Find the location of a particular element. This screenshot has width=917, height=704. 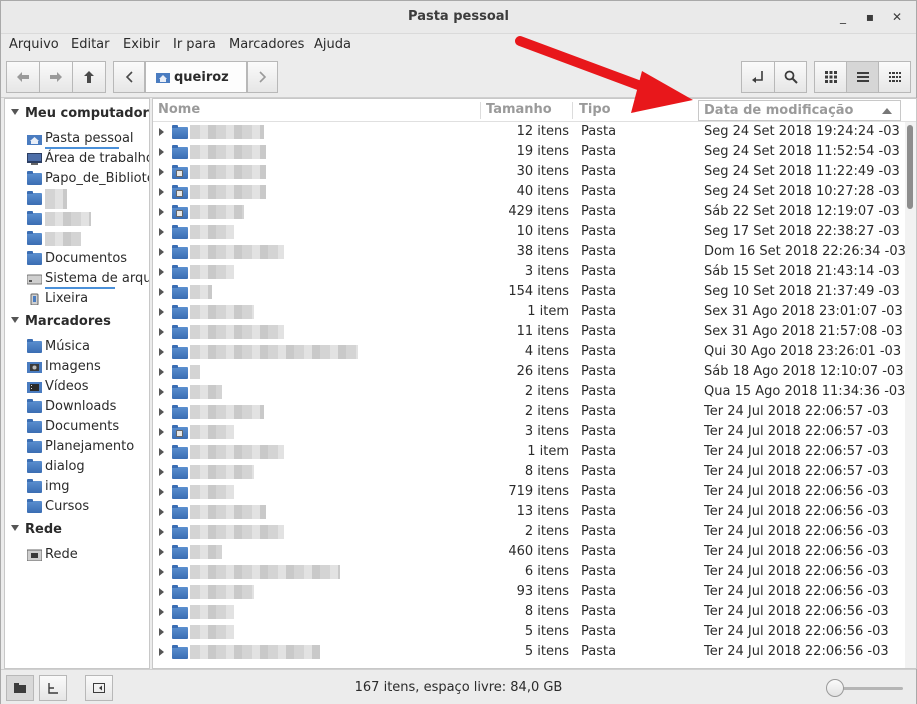

sidebar-section-computer: Meu computador is located at coordinates (80, 113).